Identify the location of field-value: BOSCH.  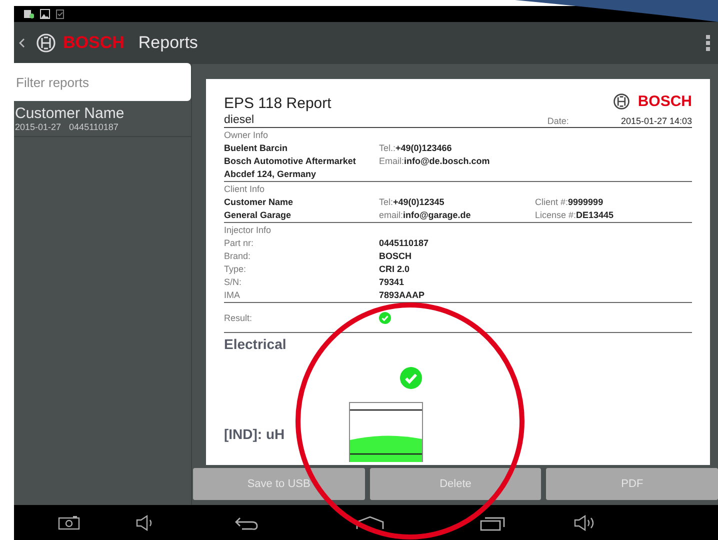
(395, 255).